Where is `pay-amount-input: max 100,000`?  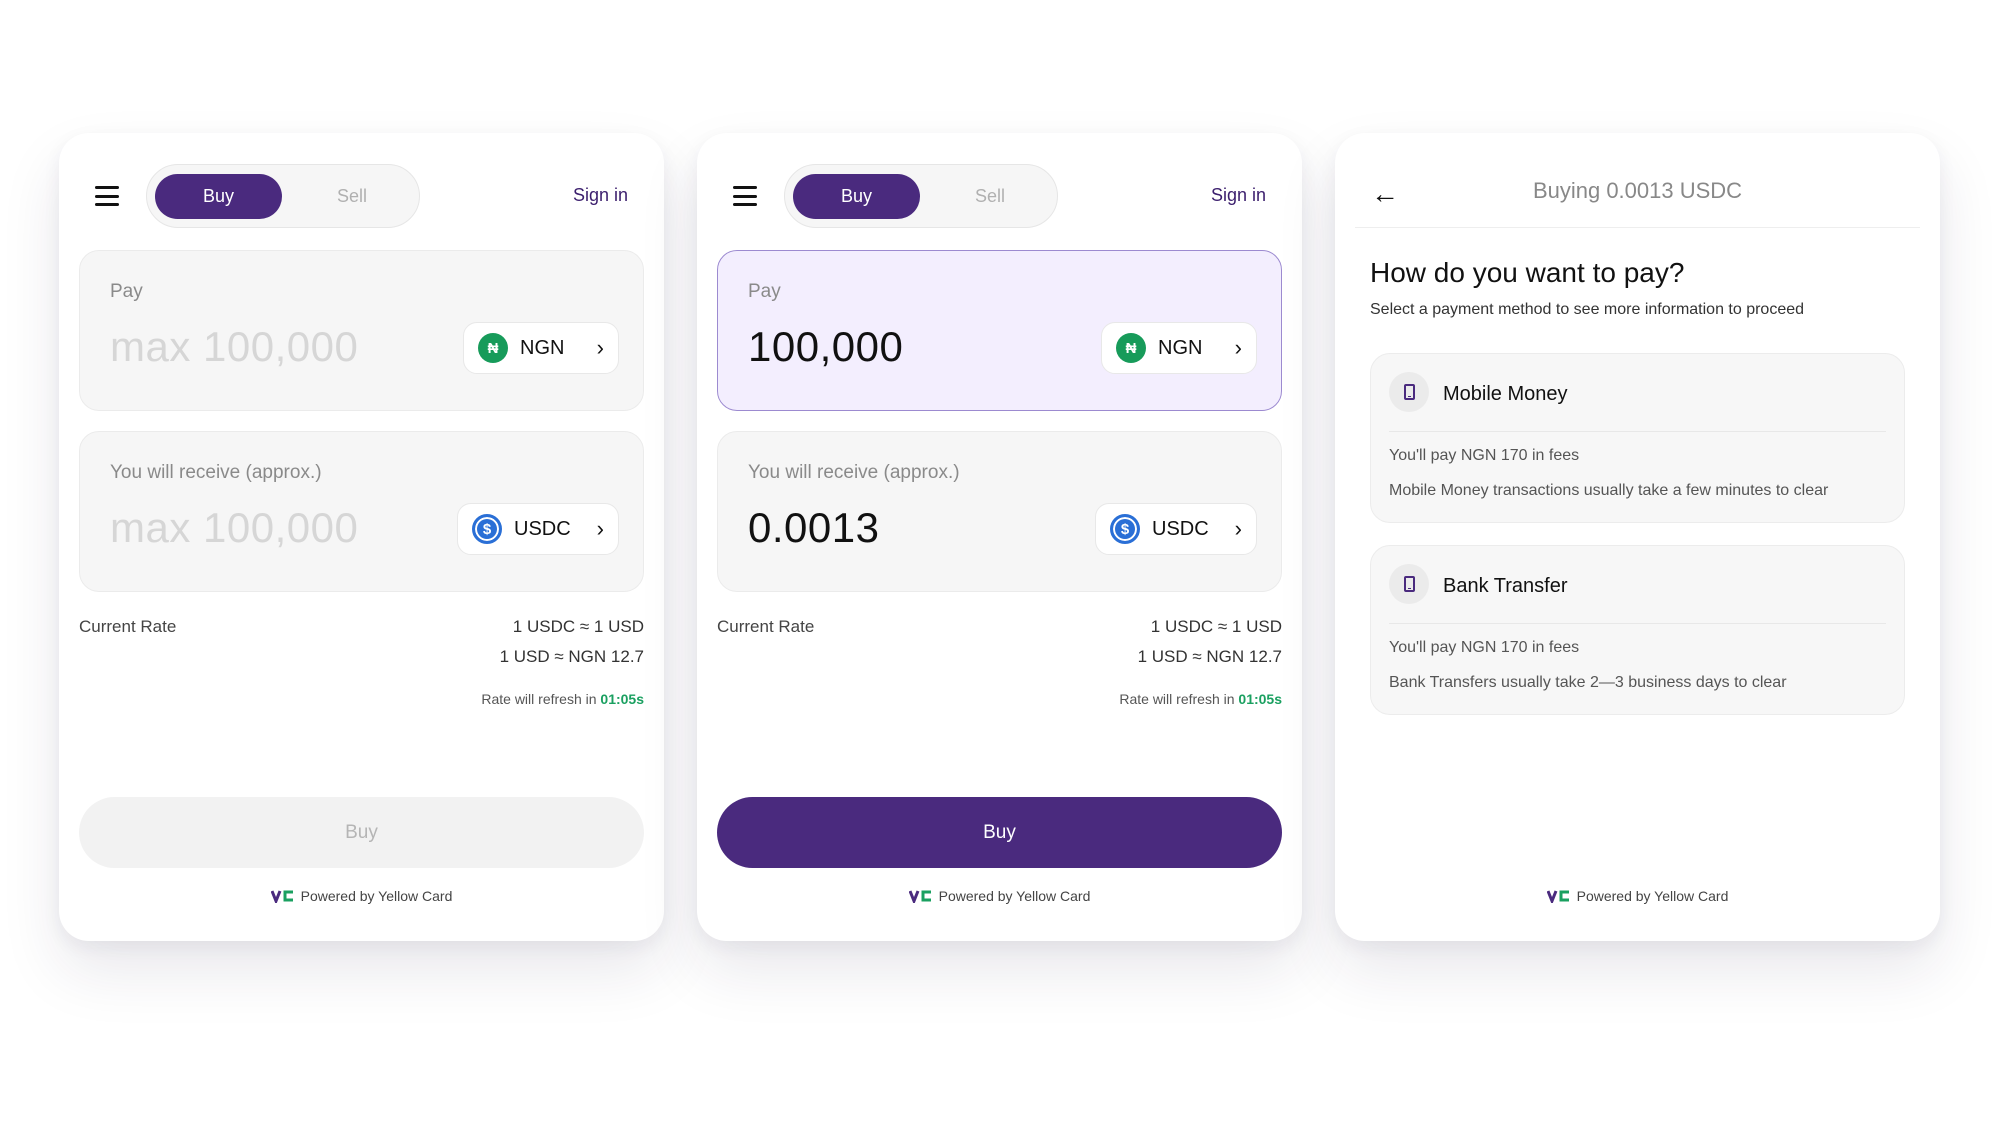 pay-amount-input: max 100,000 is located at coordinates (234, 347).